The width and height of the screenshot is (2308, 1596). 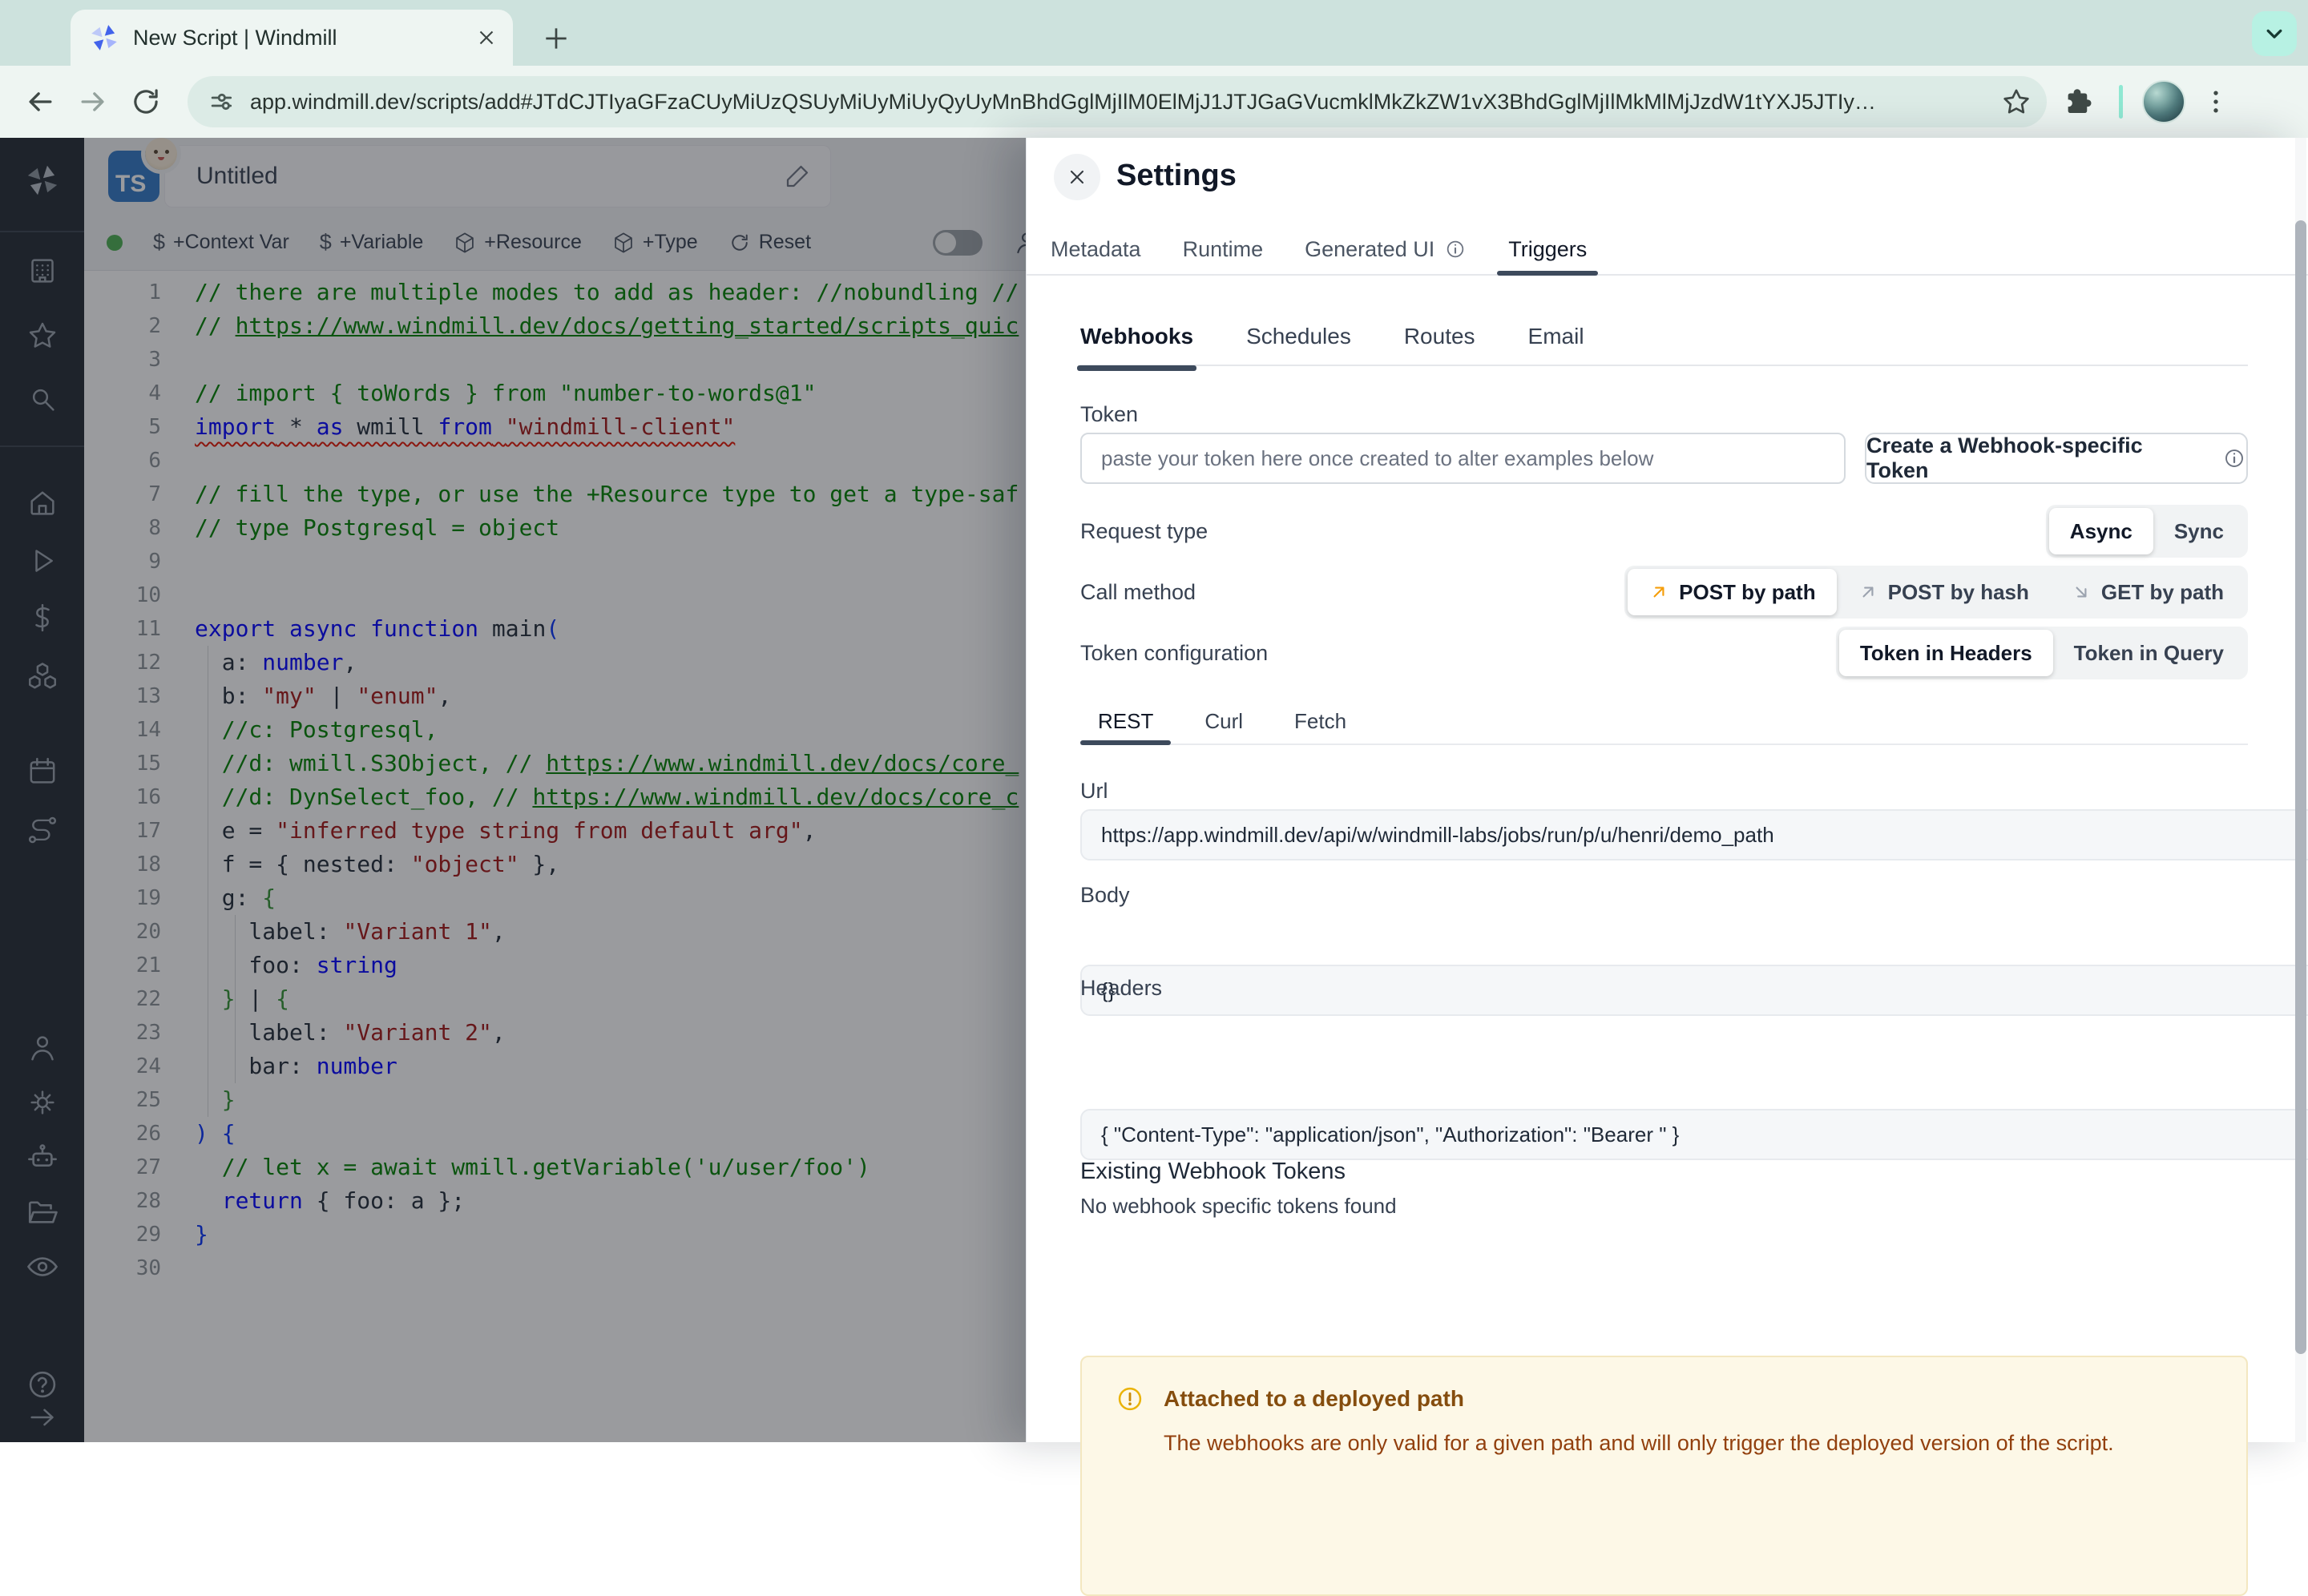 What do you see at coordinates (1463, 458) in the screenshot?
I see `token-input` at bounding box center [1463, 458].